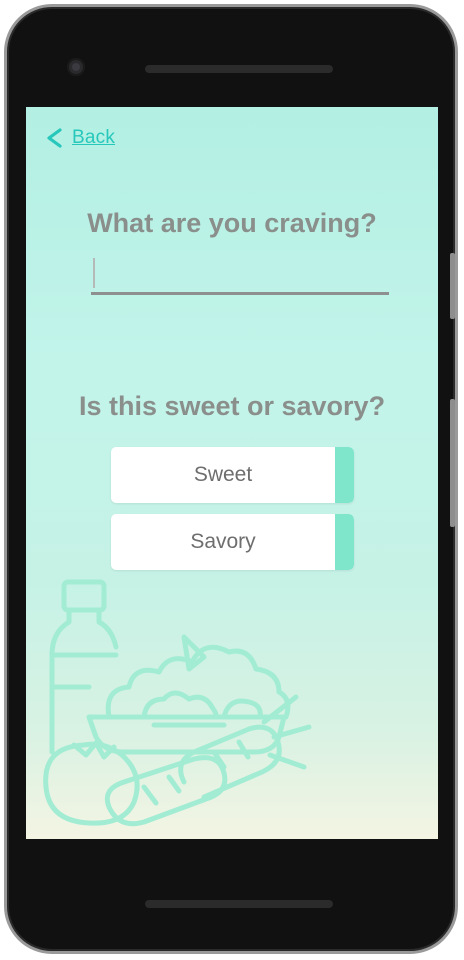  Describe the element at coordinates (452, 463) in the screenshot. I see `volume-button` at that location.